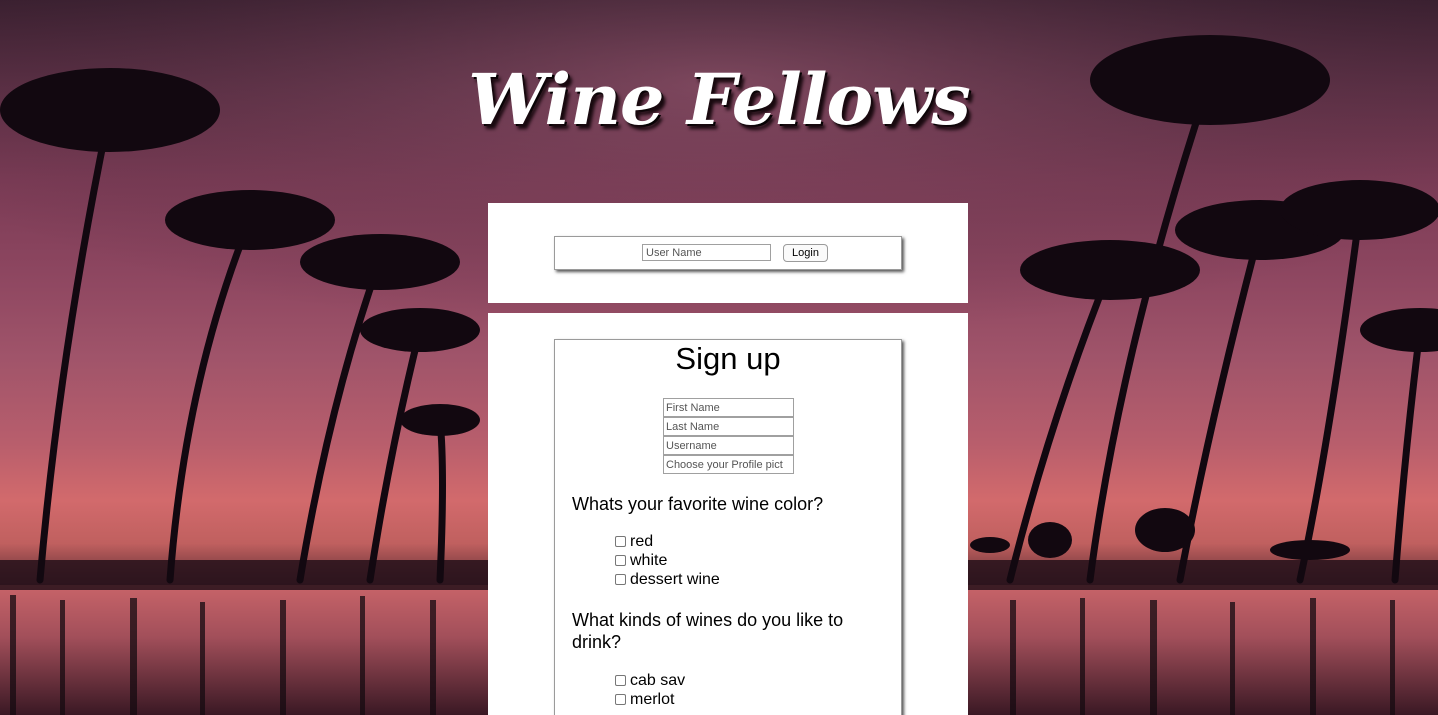  Describe the element at coordinates (620, 560) in the screenshot. I see `white-checkbox` at that location.